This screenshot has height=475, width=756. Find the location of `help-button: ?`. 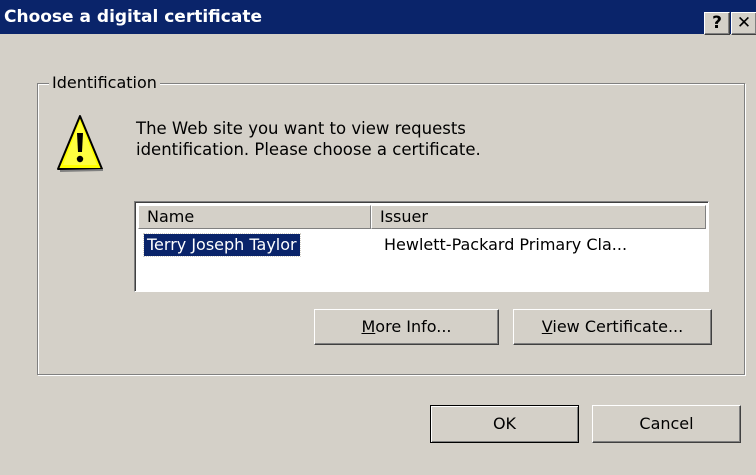

help-button: ? is located at coordinates (717, 23).